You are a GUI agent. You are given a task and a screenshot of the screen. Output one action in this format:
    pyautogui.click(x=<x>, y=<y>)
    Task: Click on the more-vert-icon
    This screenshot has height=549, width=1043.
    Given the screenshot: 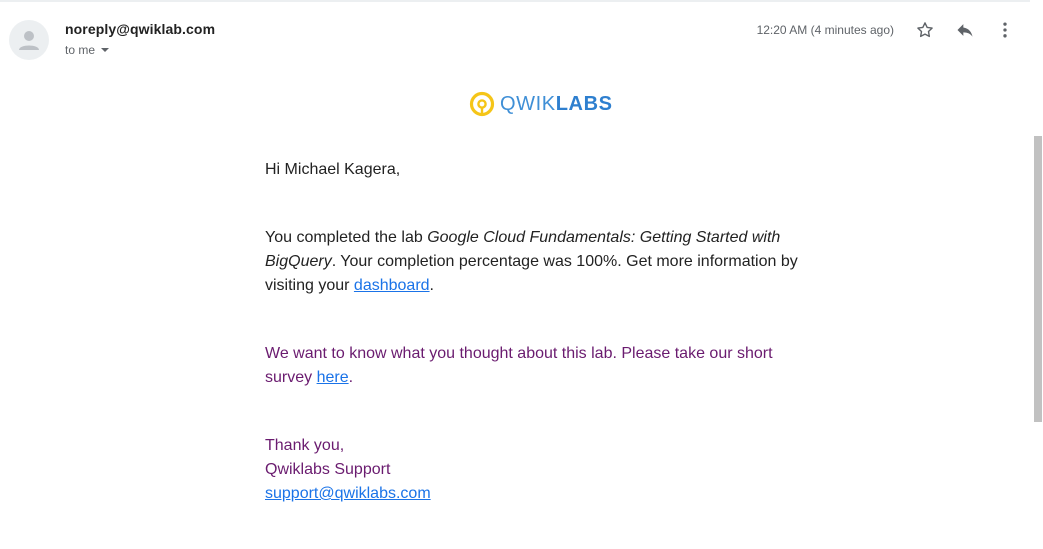 What is the action you would take?
    pyautogui.click(x=1005, y=30)
    